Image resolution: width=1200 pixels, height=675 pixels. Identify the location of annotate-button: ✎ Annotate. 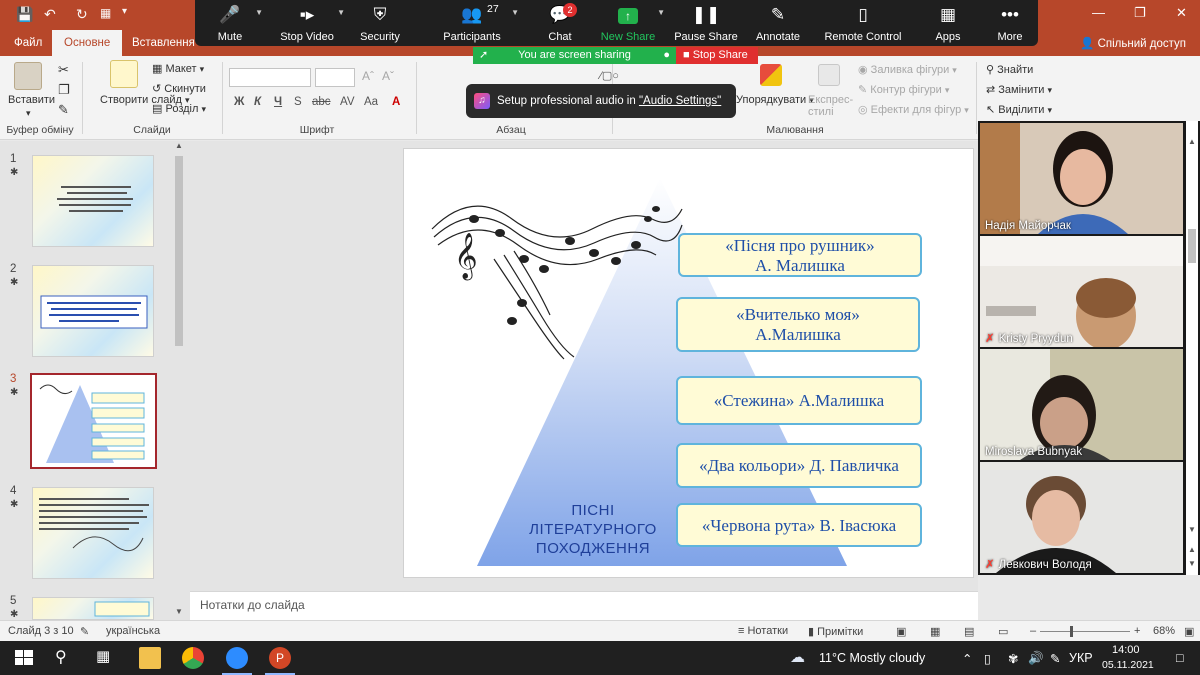
(778, 23).